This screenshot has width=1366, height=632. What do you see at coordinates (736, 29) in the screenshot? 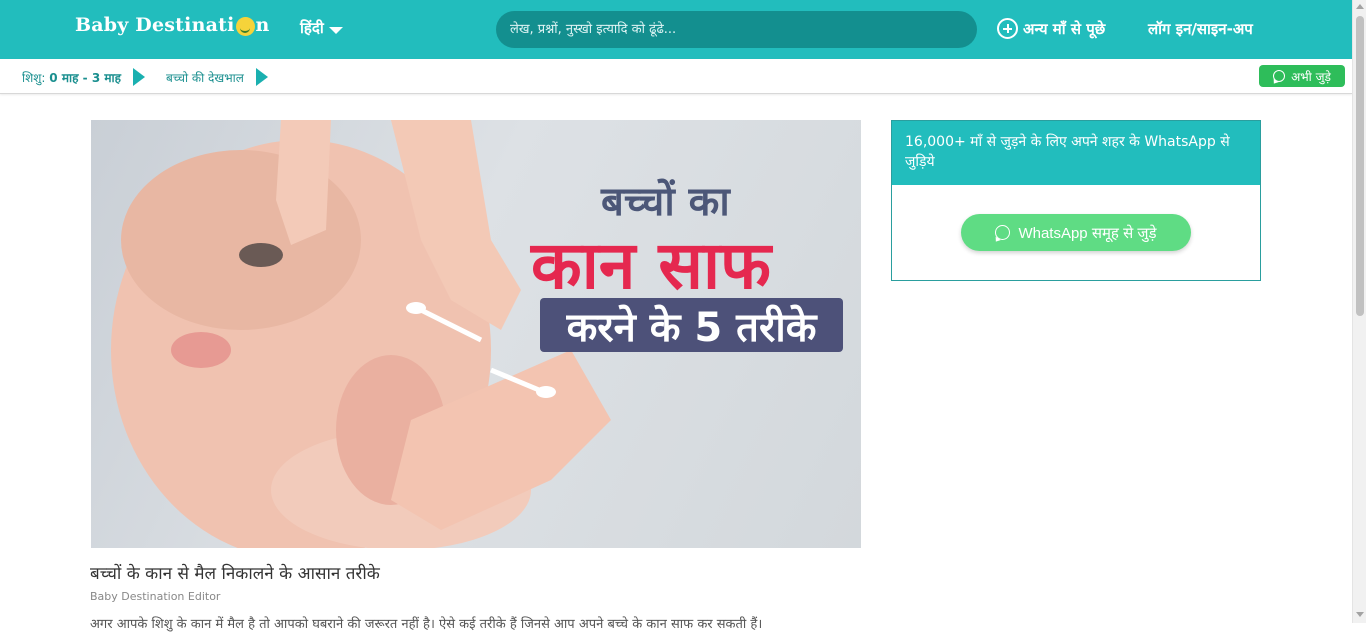
I see `search-input` at bounding box center [736, 29].